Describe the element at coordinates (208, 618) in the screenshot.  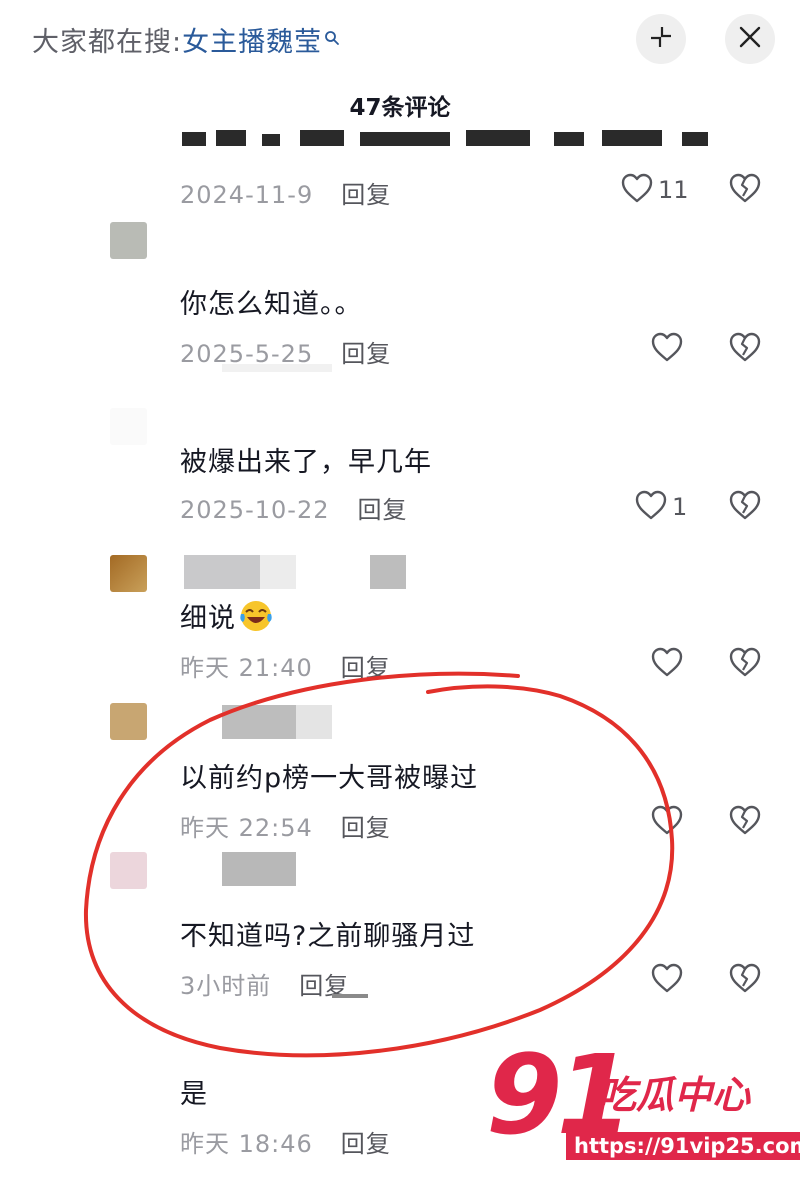
I see `comment-text-value: 细说` at that location.